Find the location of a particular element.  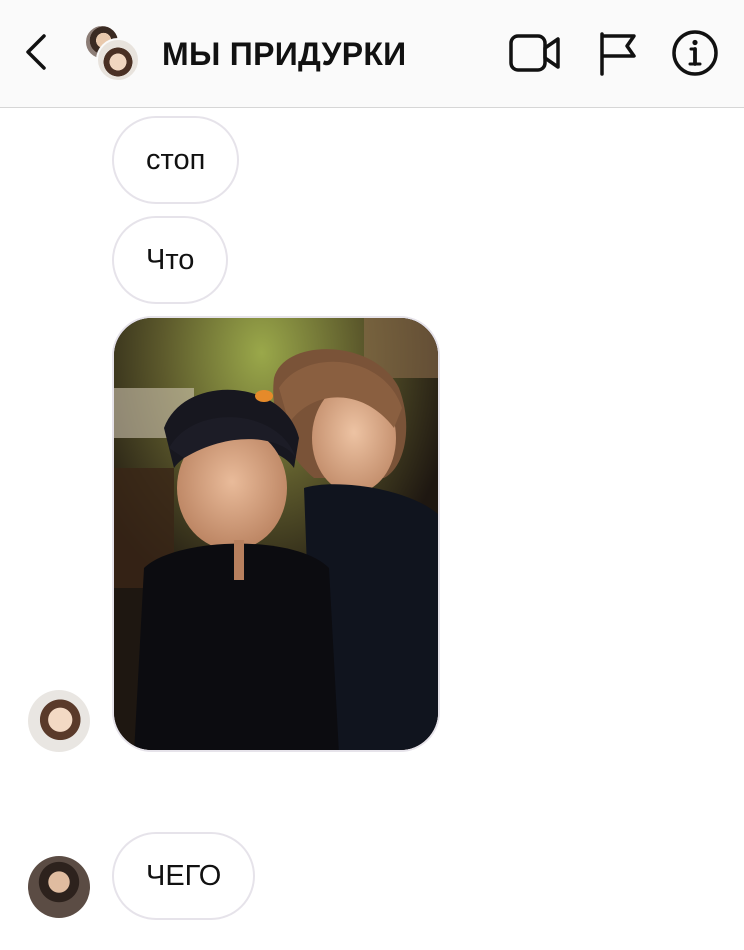

message-bubble: стоп is located at coordinates (176, 160).